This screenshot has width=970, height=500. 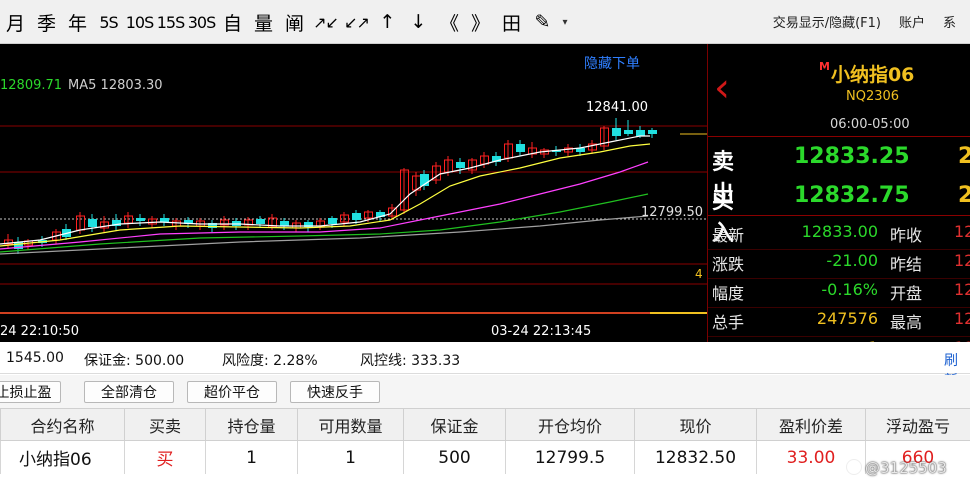 I want to click on risk-line-value: 风控线: 333.33, so click(x=410, y=361).